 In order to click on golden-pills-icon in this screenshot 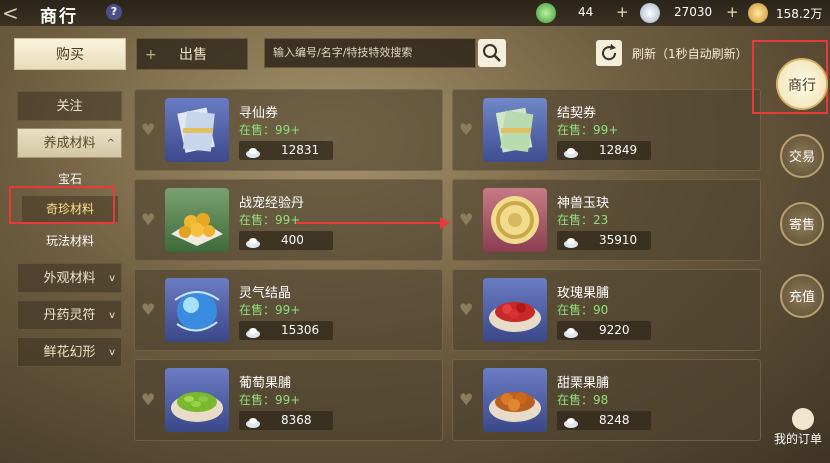, I will do `click(197, 220)`.